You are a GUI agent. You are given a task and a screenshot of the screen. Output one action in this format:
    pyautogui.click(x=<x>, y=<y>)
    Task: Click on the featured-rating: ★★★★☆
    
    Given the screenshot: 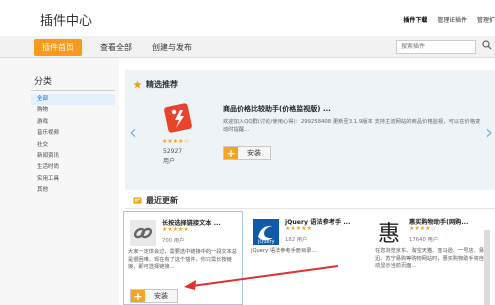 What is the action you would take?
    pyautogui.click(x=175, y=141)
    